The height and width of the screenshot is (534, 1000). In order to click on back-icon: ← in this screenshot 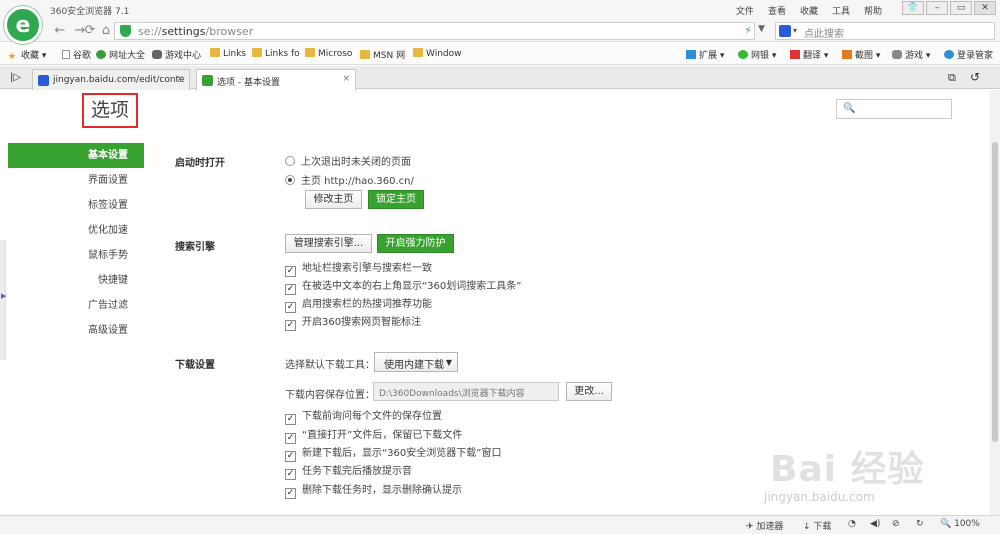, I will do `click(60, 31)`.